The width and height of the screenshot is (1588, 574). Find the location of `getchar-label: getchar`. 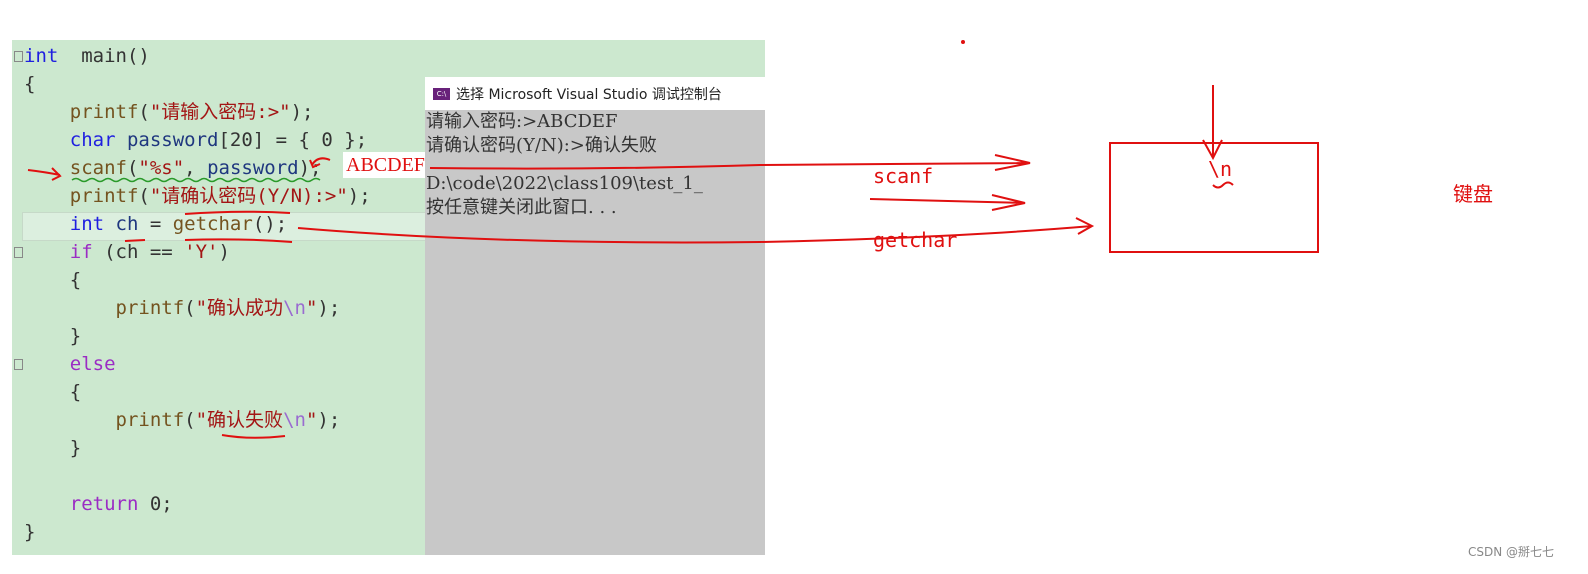

getchar-label: getchar is located at coordinates (915, 240).